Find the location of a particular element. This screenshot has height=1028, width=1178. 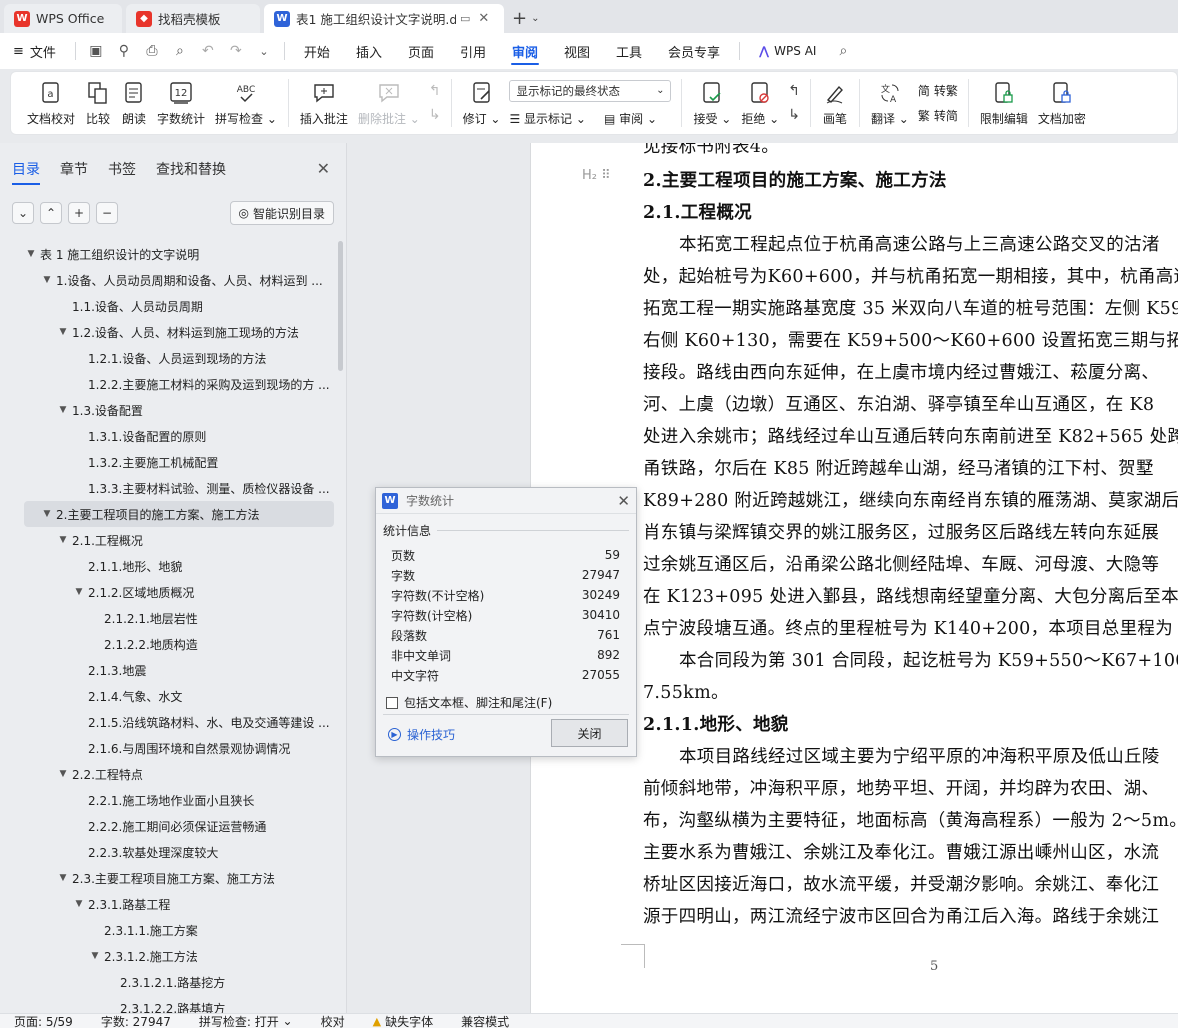

toc-item: ▼2.1.4.气象、水文 is located at coordinates (179, 696).